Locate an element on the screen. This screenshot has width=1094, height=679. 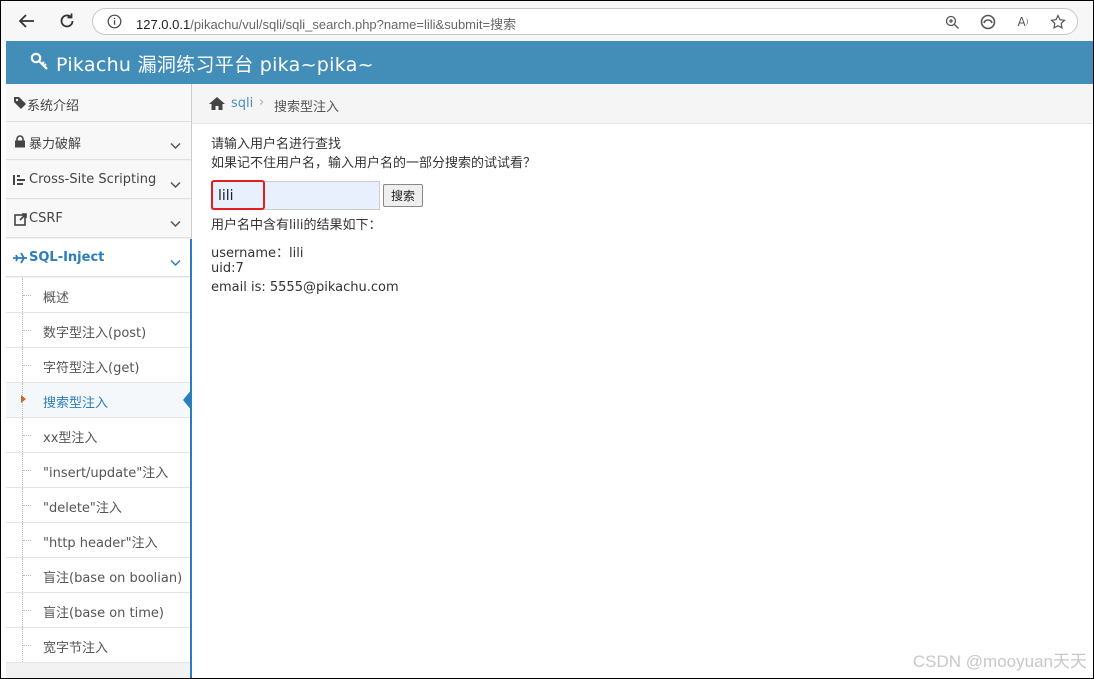
submenu-label: 概述 is located at coordinates (56, 298).